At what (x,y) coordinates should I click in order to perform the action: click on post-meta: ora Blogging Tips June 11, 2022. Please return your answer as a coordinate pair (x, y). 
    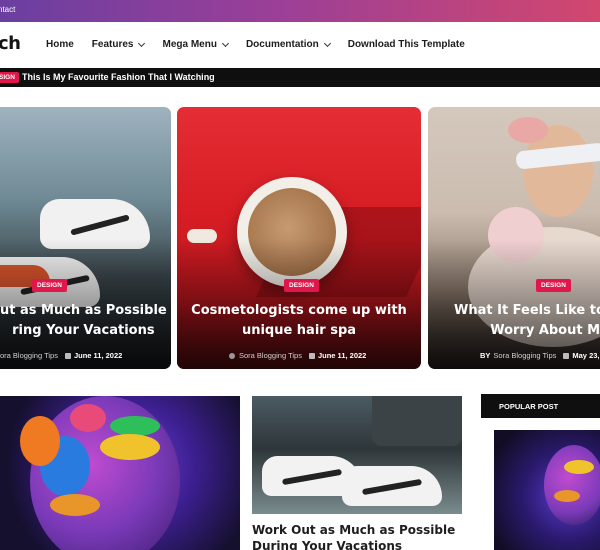
    Looking at the image, I should click on (61, 355).